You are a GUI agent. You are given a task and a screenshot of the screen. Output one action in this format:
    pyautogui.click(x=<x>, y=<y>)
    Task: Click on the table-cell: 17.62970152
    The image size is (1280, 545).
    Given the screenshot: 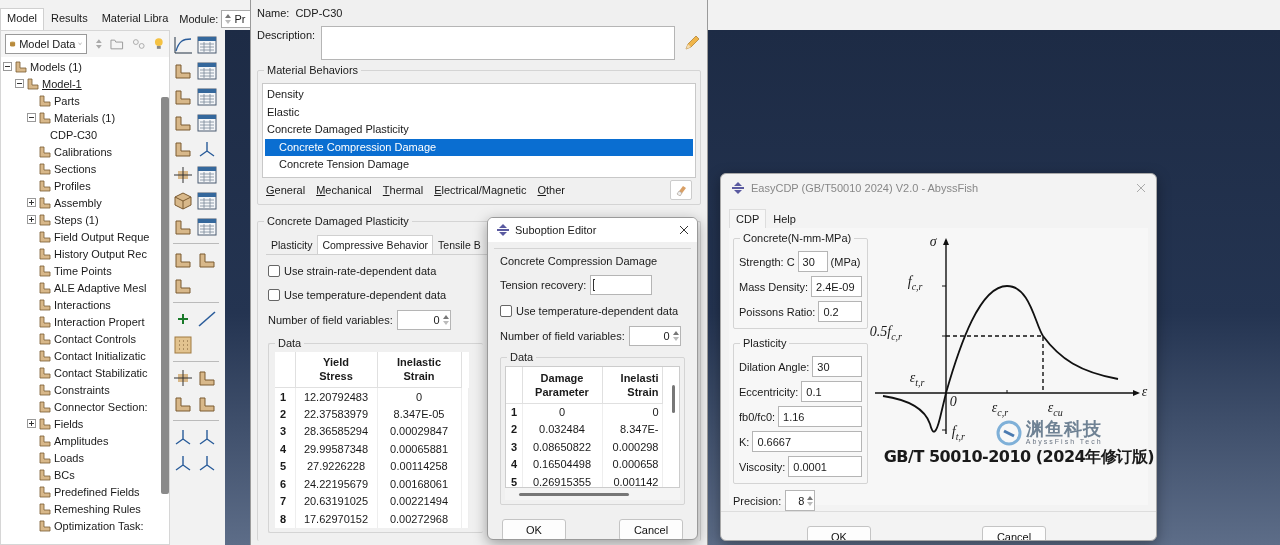 What is the action you would take?
    pyautogui.click(x=336, y=519)
    